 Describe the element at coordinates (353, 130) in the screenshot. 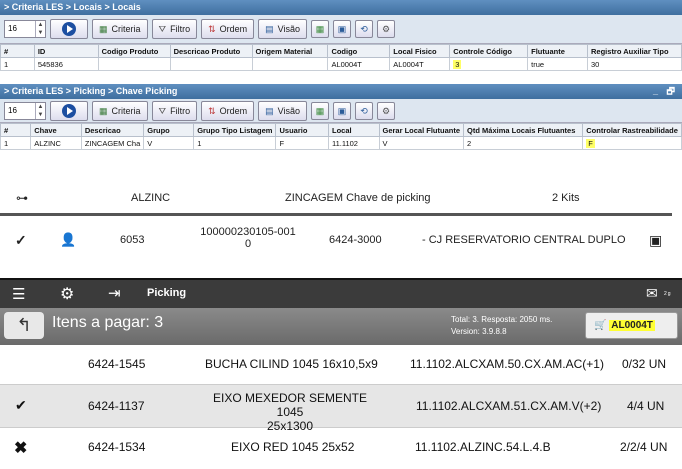

I see `column-header-6: Local` at that location.